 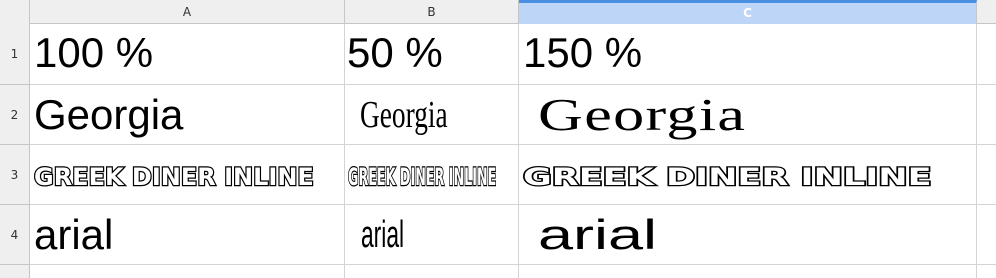 What do you see at coordinates (439, 234) in the screenshot?
I see `cell-b4: arial` at bounding box center [439, 234].